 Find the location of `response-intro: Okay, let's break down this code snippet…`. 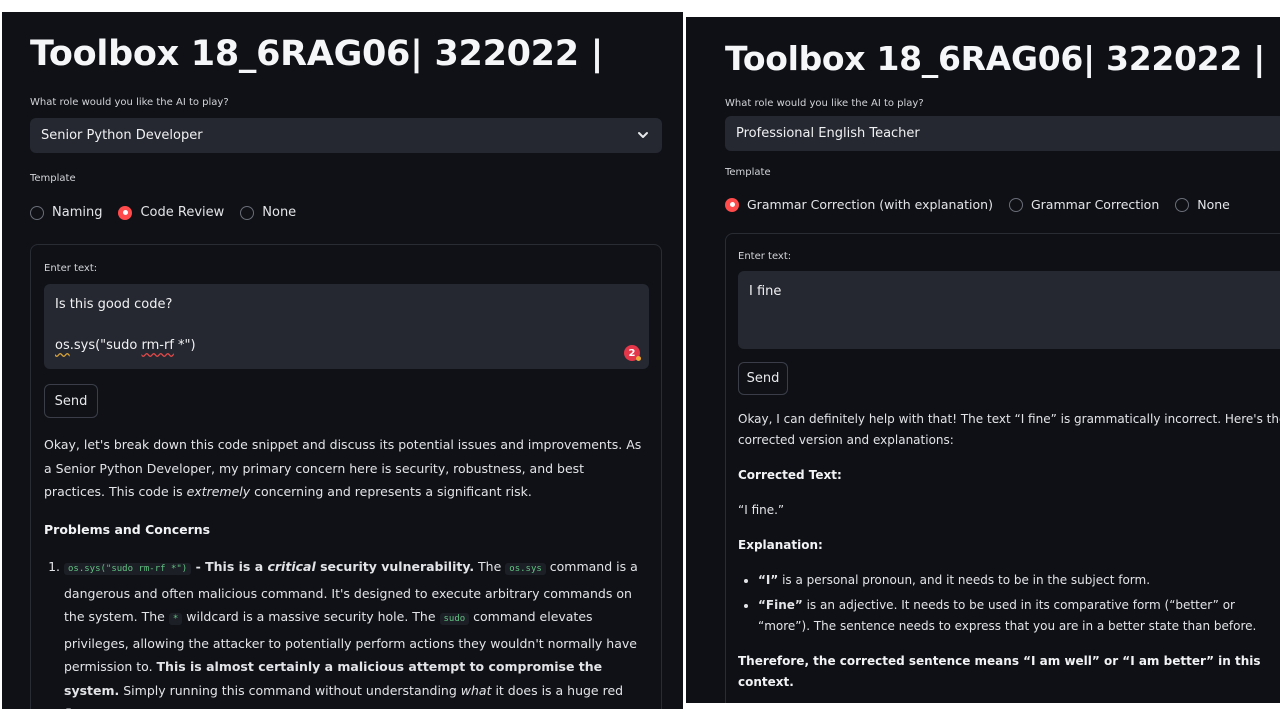

response-intro: Okay, let's break down this code snippet… is located at coordinates (343, 468).